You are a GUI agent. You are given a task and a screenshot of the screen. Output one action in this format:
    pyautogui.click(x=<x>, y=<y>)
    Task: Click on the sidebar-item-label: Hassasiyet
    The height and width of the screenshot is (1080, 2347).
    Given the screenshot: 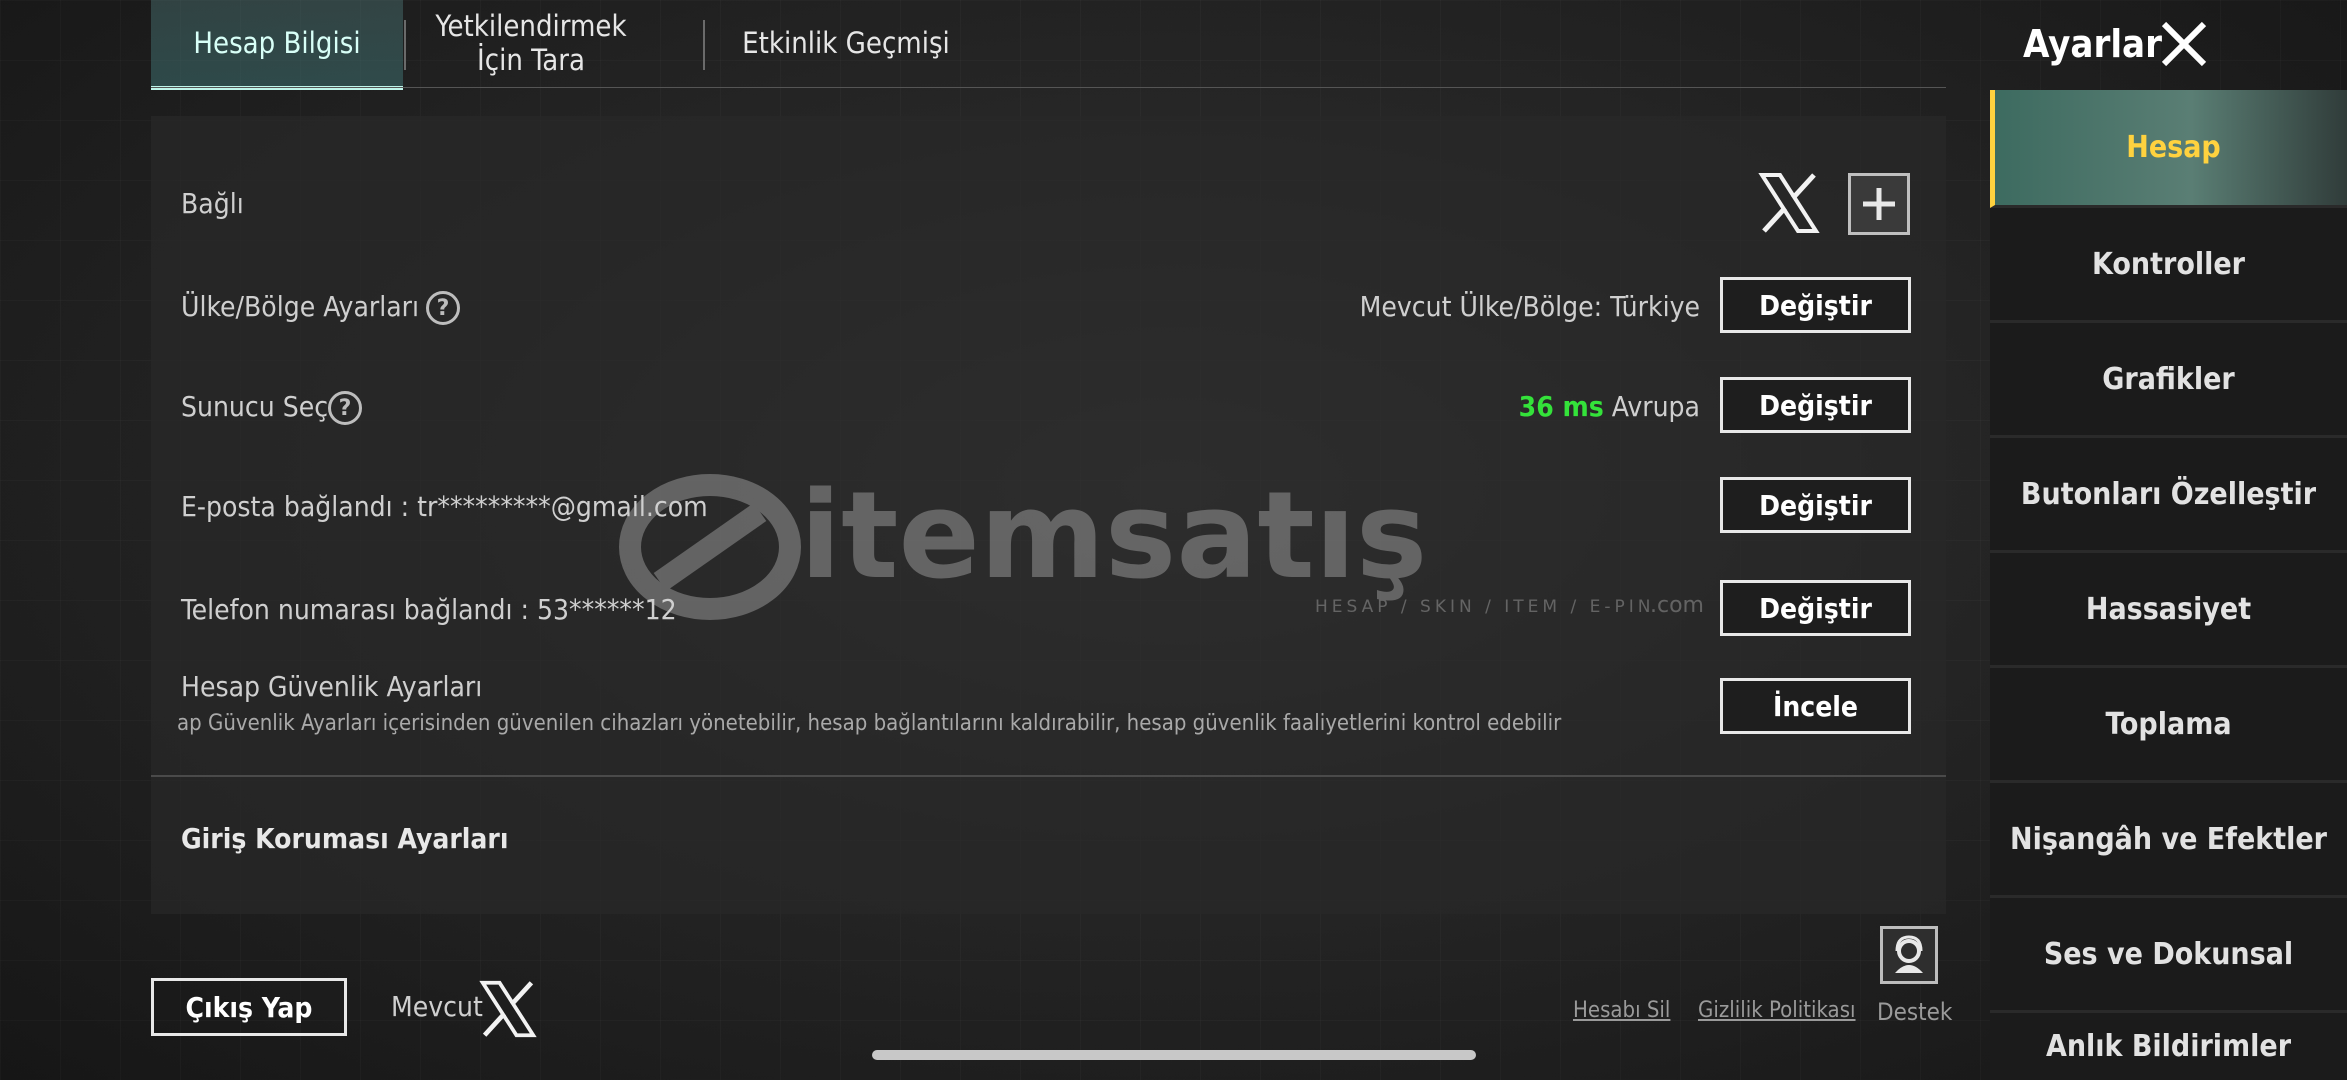 What is the action you would take?
    pyautogui.click(x=2168, y=609)
    